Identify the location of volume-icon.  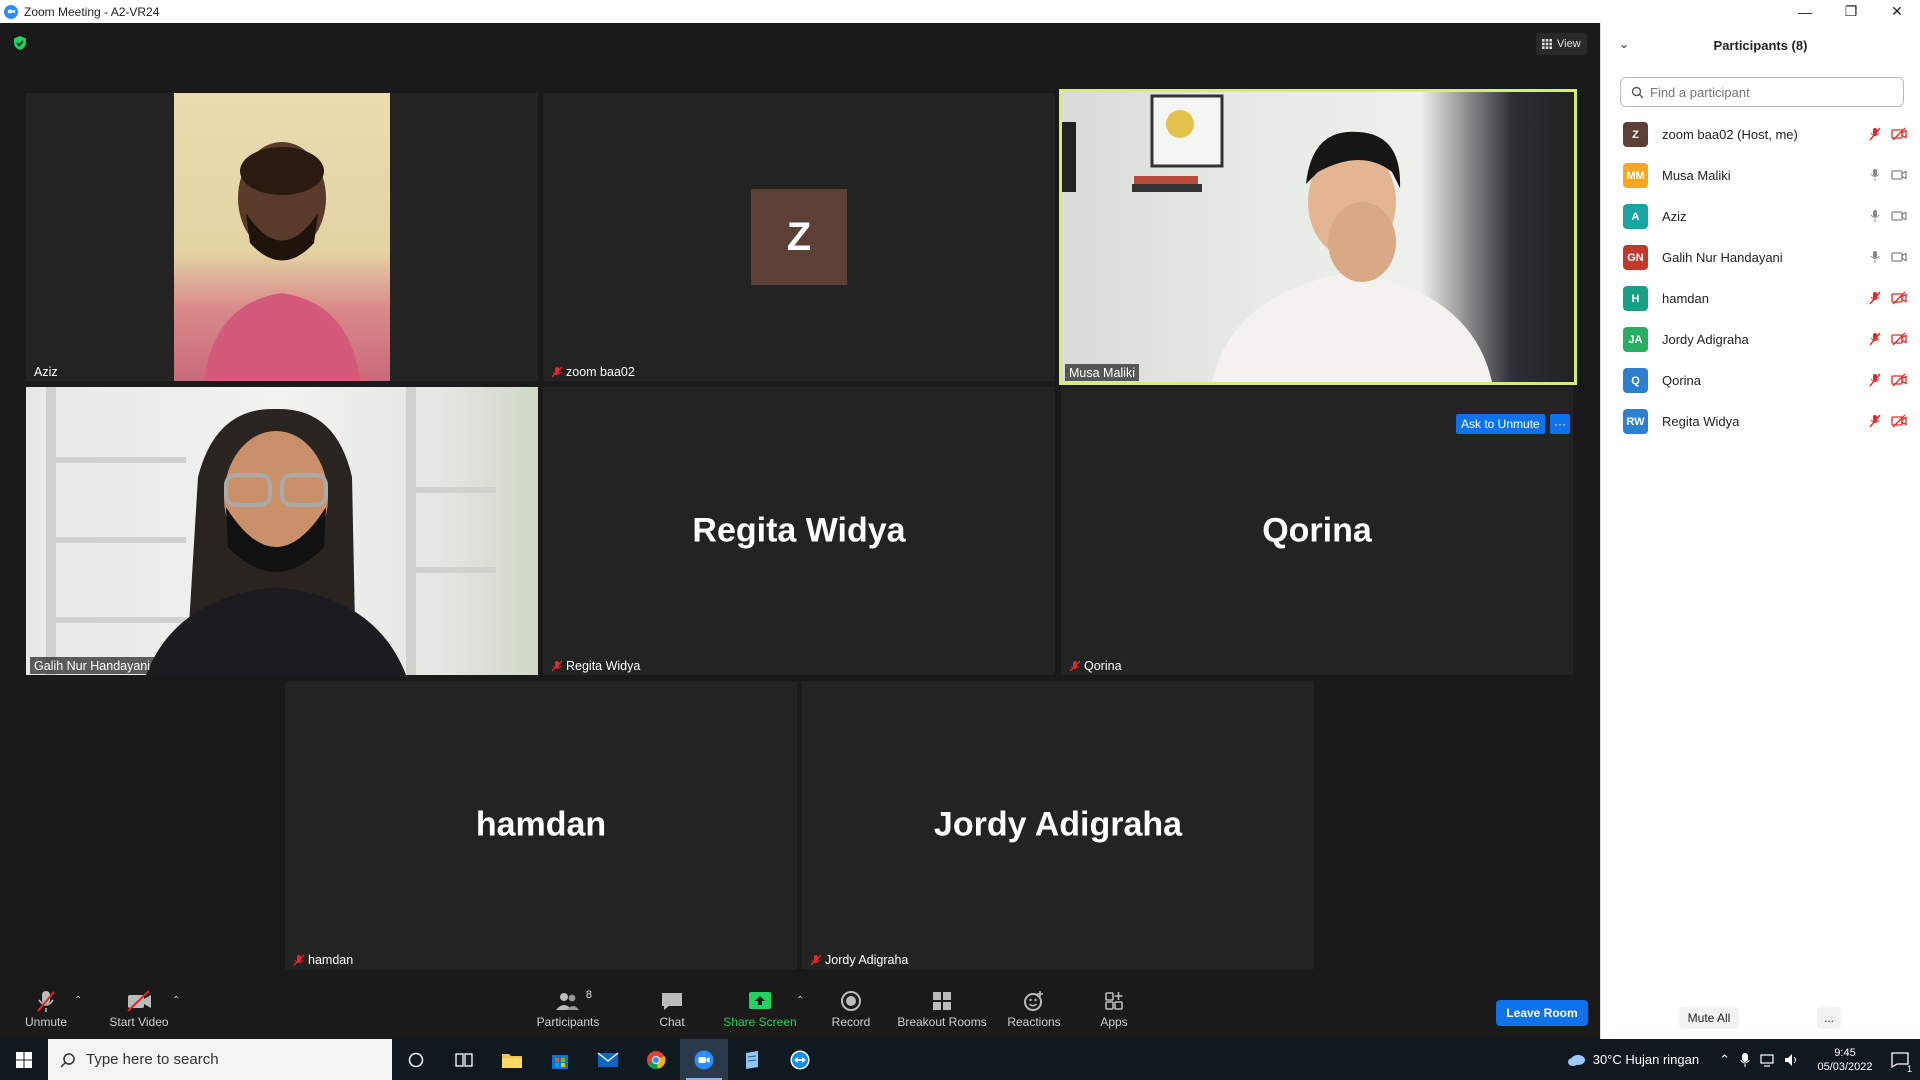
(1792, 1060).